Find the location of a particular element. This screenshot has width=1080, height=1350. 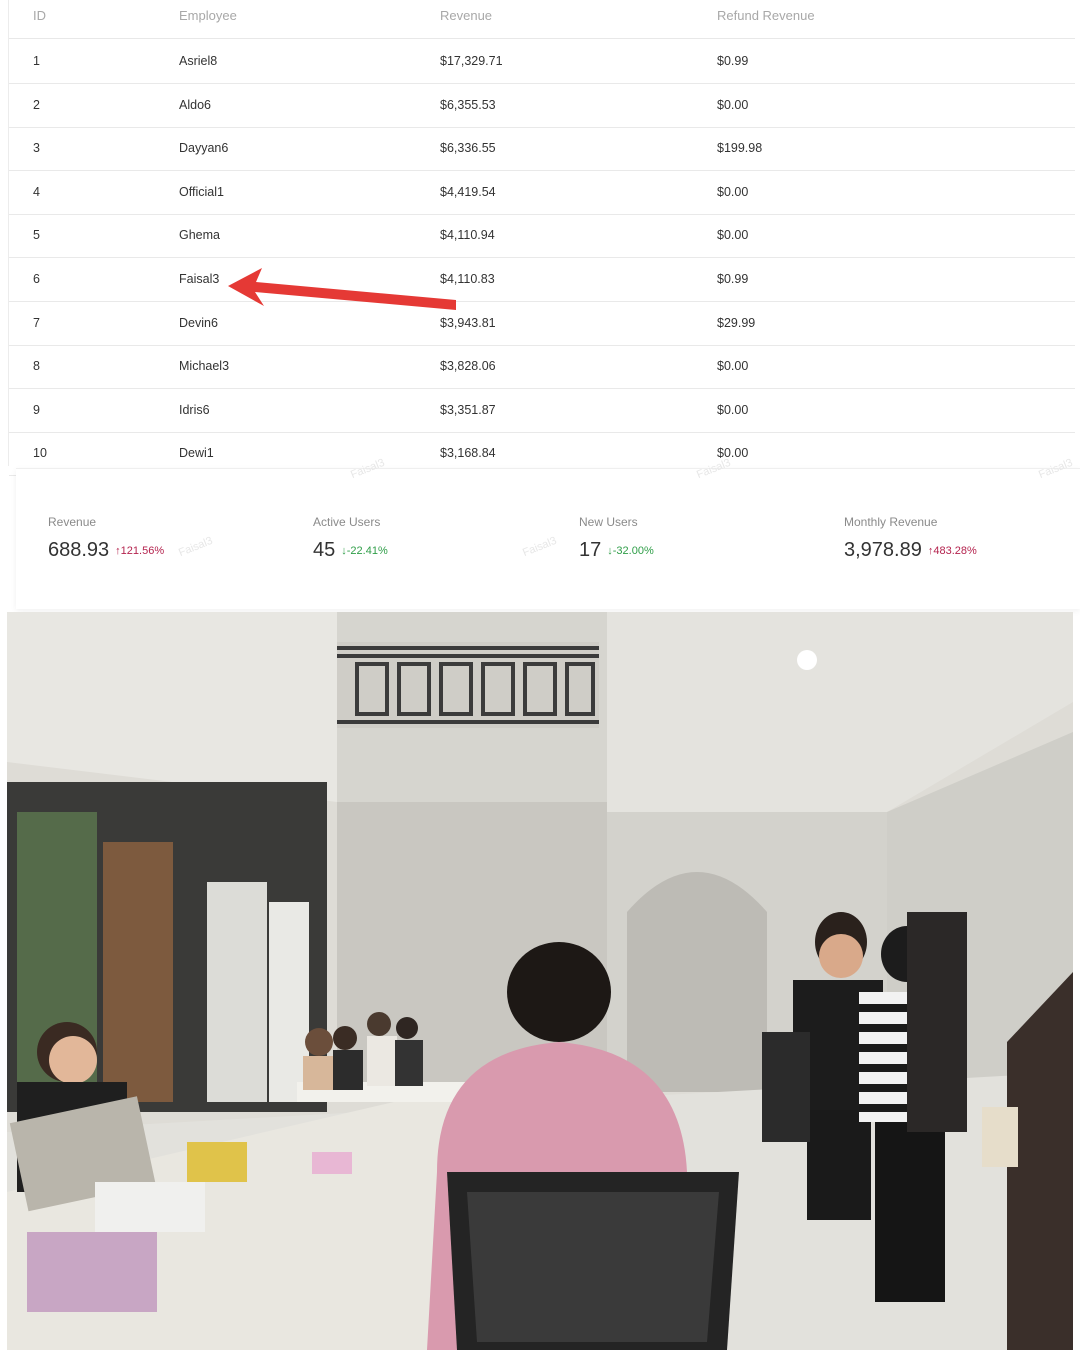

cell-revenue: $3,828.06 is located at coordinates (468, 366).